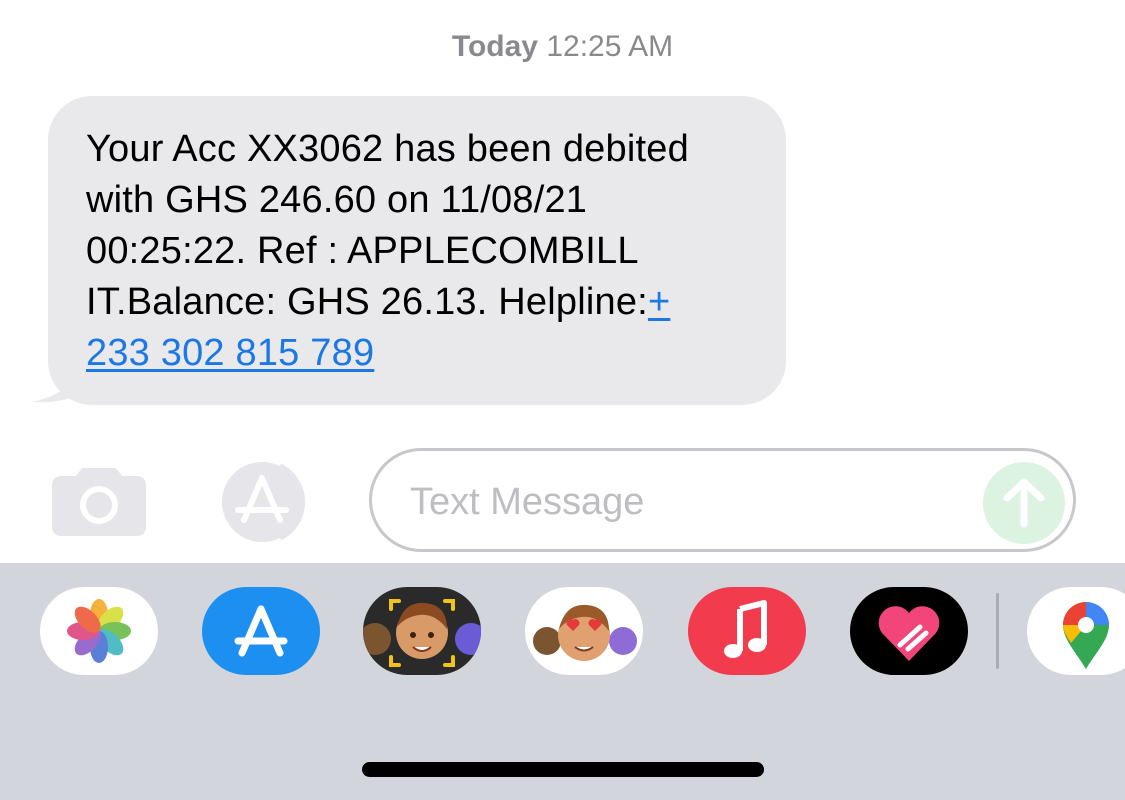 The height and width of the screenshot is (800, 1125). Describe the element at coordinates (997, 631) in the screenshot. I see `drawer-separator` at that location.